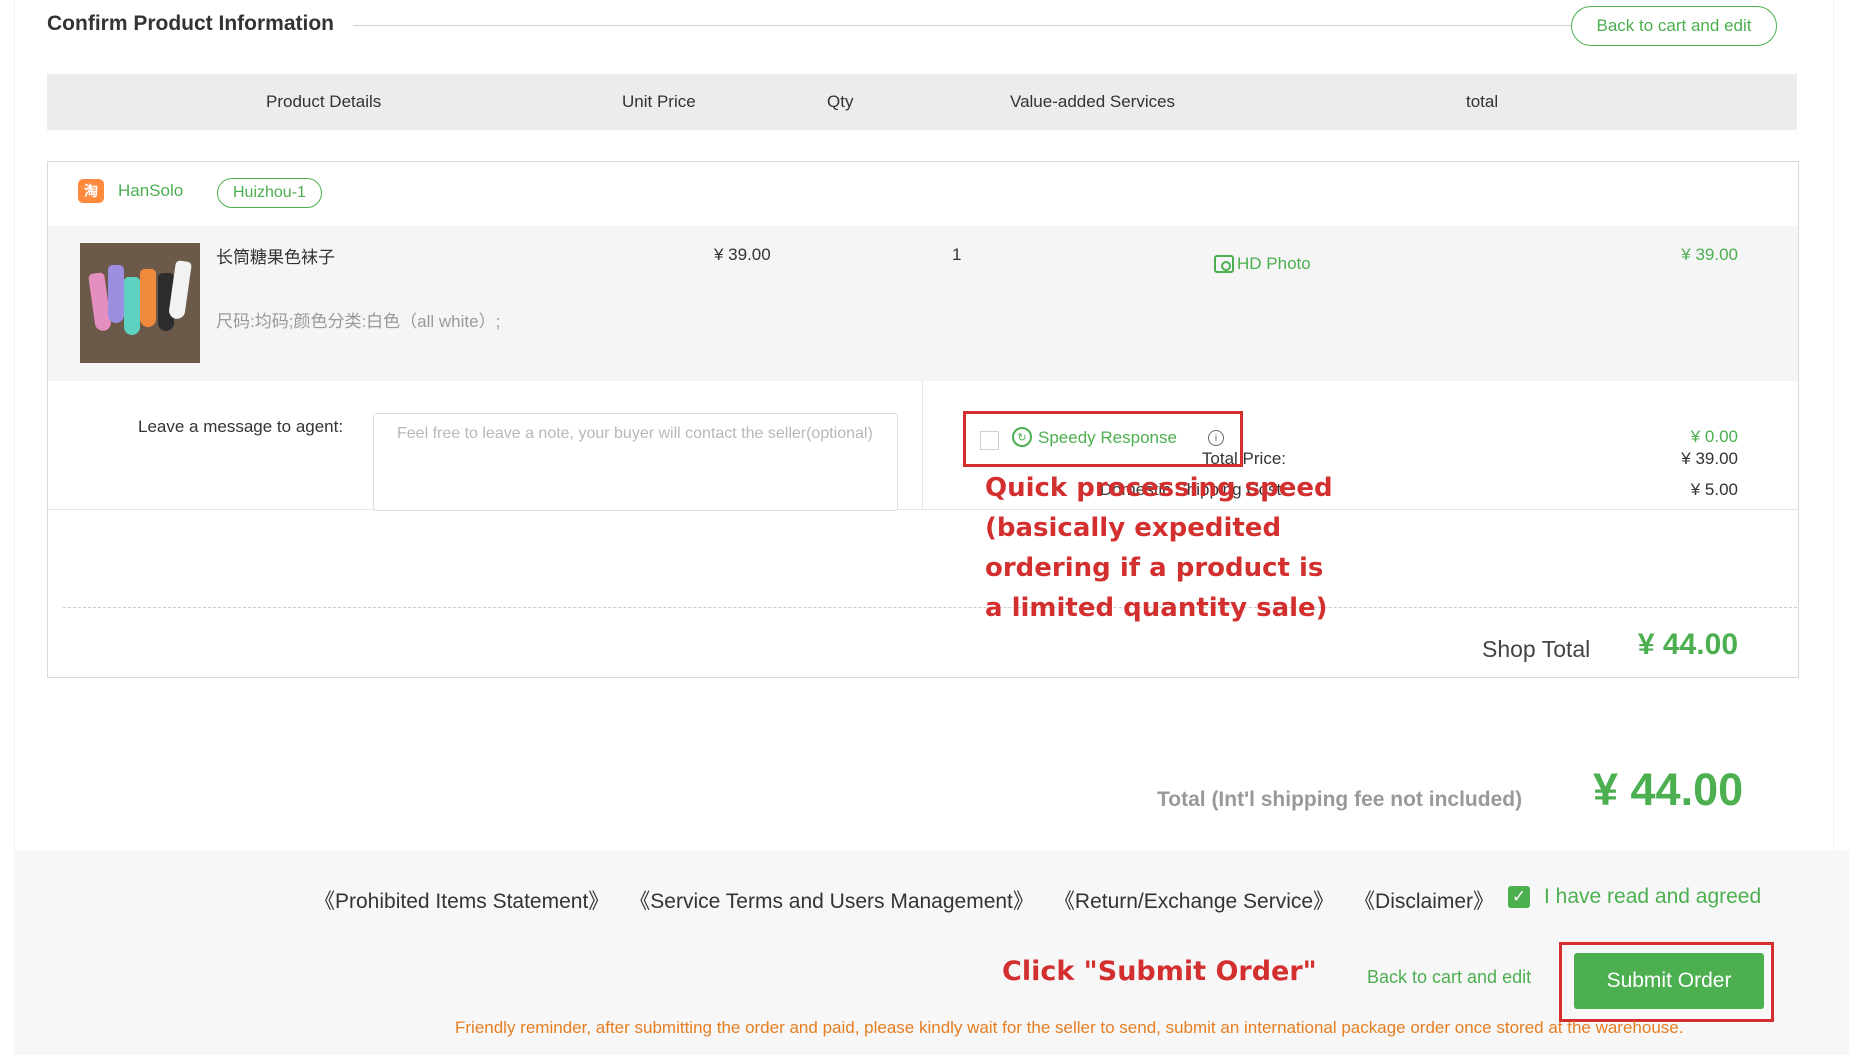  Describe the element at coordinates (358, 321) in the screenshot. I see `product-attributes: 尺码:均码;颜色分类:白色（all white）;` at that location.